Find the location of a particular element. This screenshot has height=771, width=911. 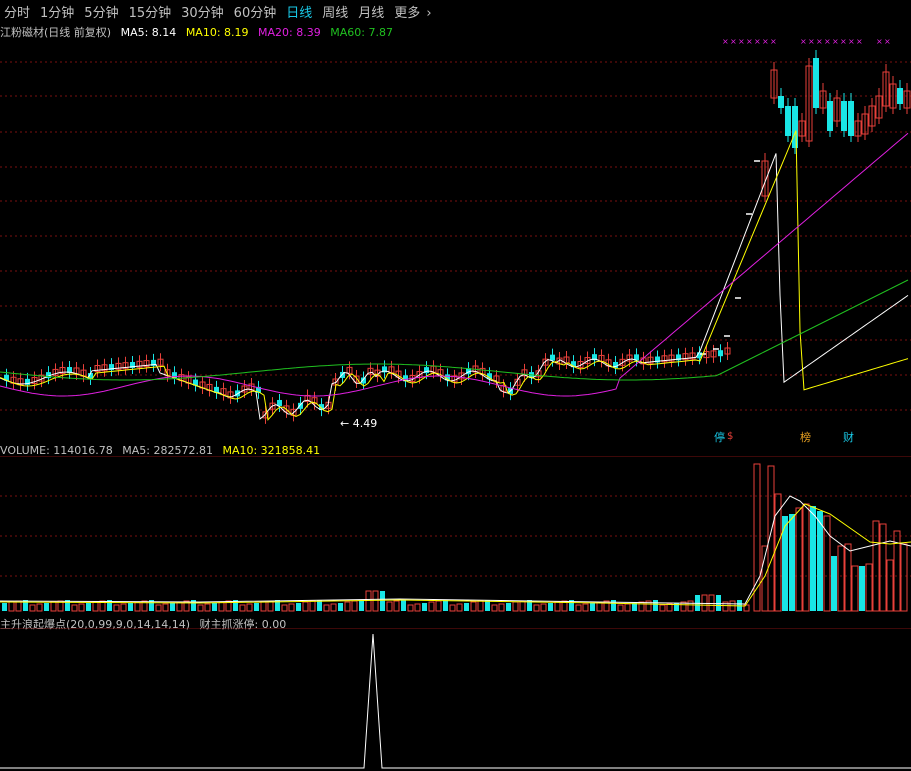

low-price-label: ← 4.49 is located at coordinates (359, 423).